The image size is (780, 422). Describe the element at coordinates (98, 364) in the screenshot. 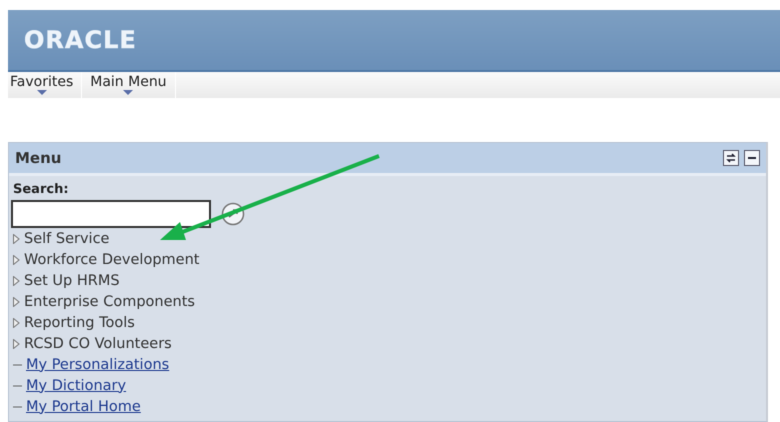

I see `menu-link: My Personalizations` at that location.